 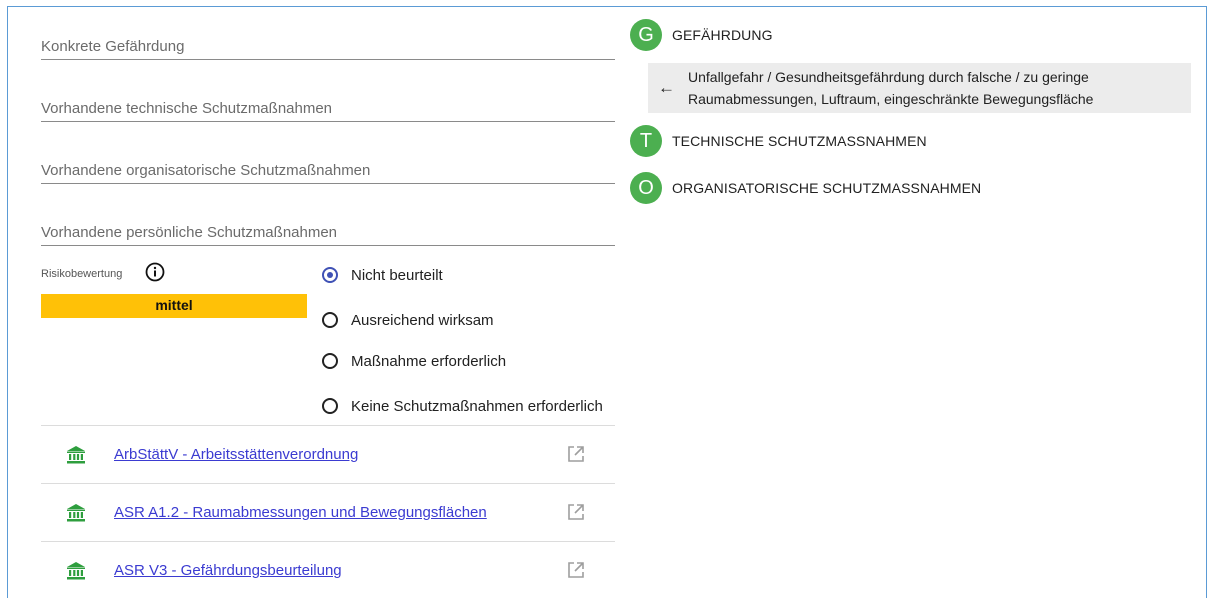 I want to click on technical-measures-input, so click(x=328, y=108).